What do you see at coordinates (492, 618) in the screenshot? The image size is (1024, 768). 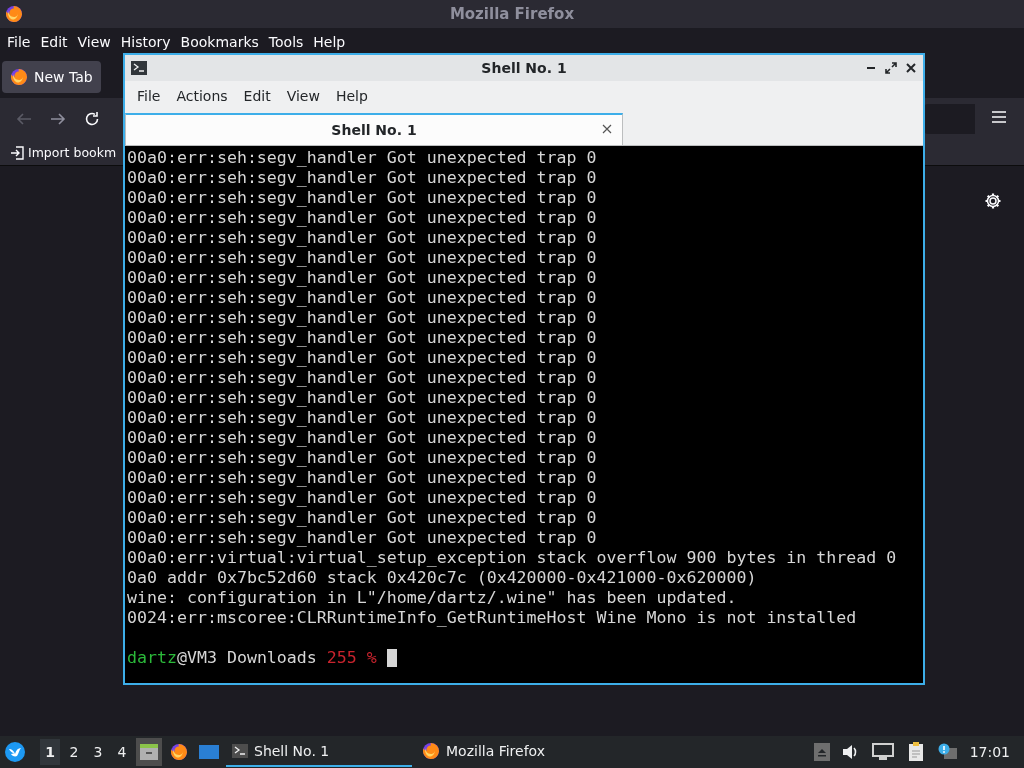 I see `output-line: 0024:err:mscoree:CLRRuntimeInfo_GetRuntimeHost Wine Mono is not installed` at bounding box center [492, 618].